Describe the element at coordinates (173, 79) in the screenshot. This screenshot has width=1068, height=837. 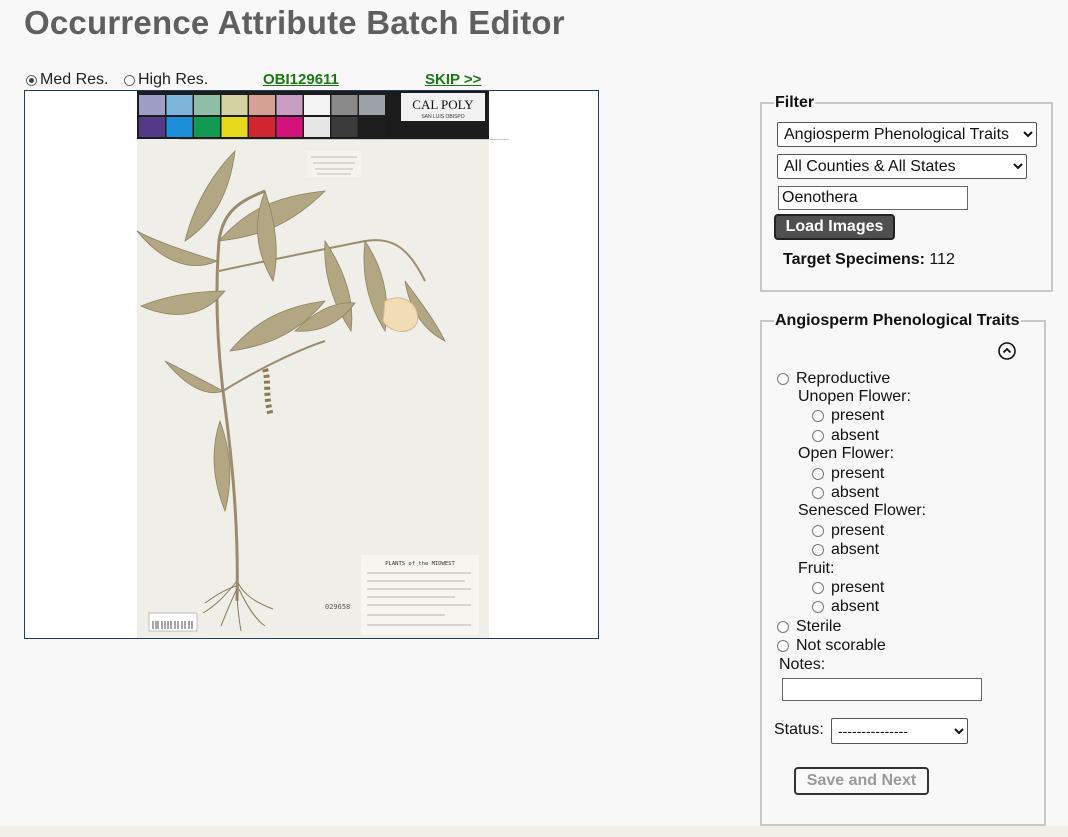
I see `high-res-label: High Res.` at that location.